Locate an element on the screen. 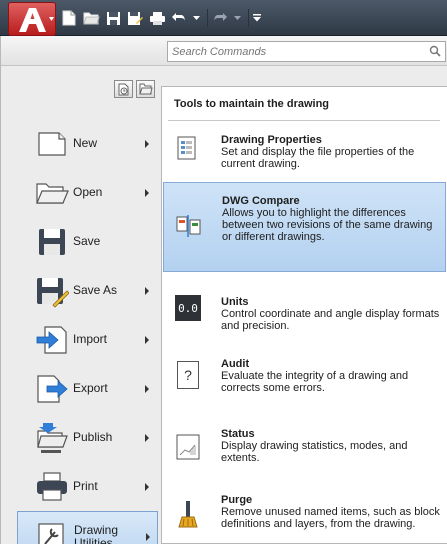 Image resolution: width=447 pixels, height=544 pixels. menu-item-label: Print is located at coordinates (85, 486).